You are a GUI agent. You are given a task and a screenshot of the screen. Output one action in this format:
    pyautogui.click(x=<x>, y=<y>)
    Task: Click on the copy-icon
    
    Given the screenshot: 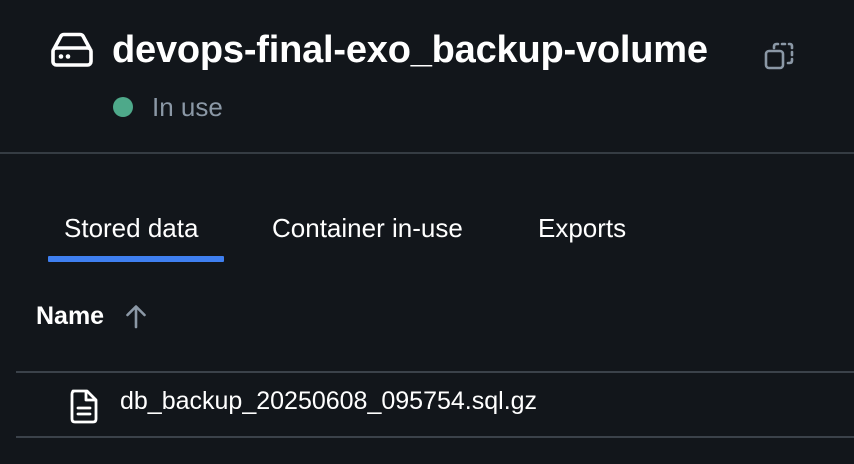 What is the action you would take?
    pyautogui.click(x=779, y=56)
    